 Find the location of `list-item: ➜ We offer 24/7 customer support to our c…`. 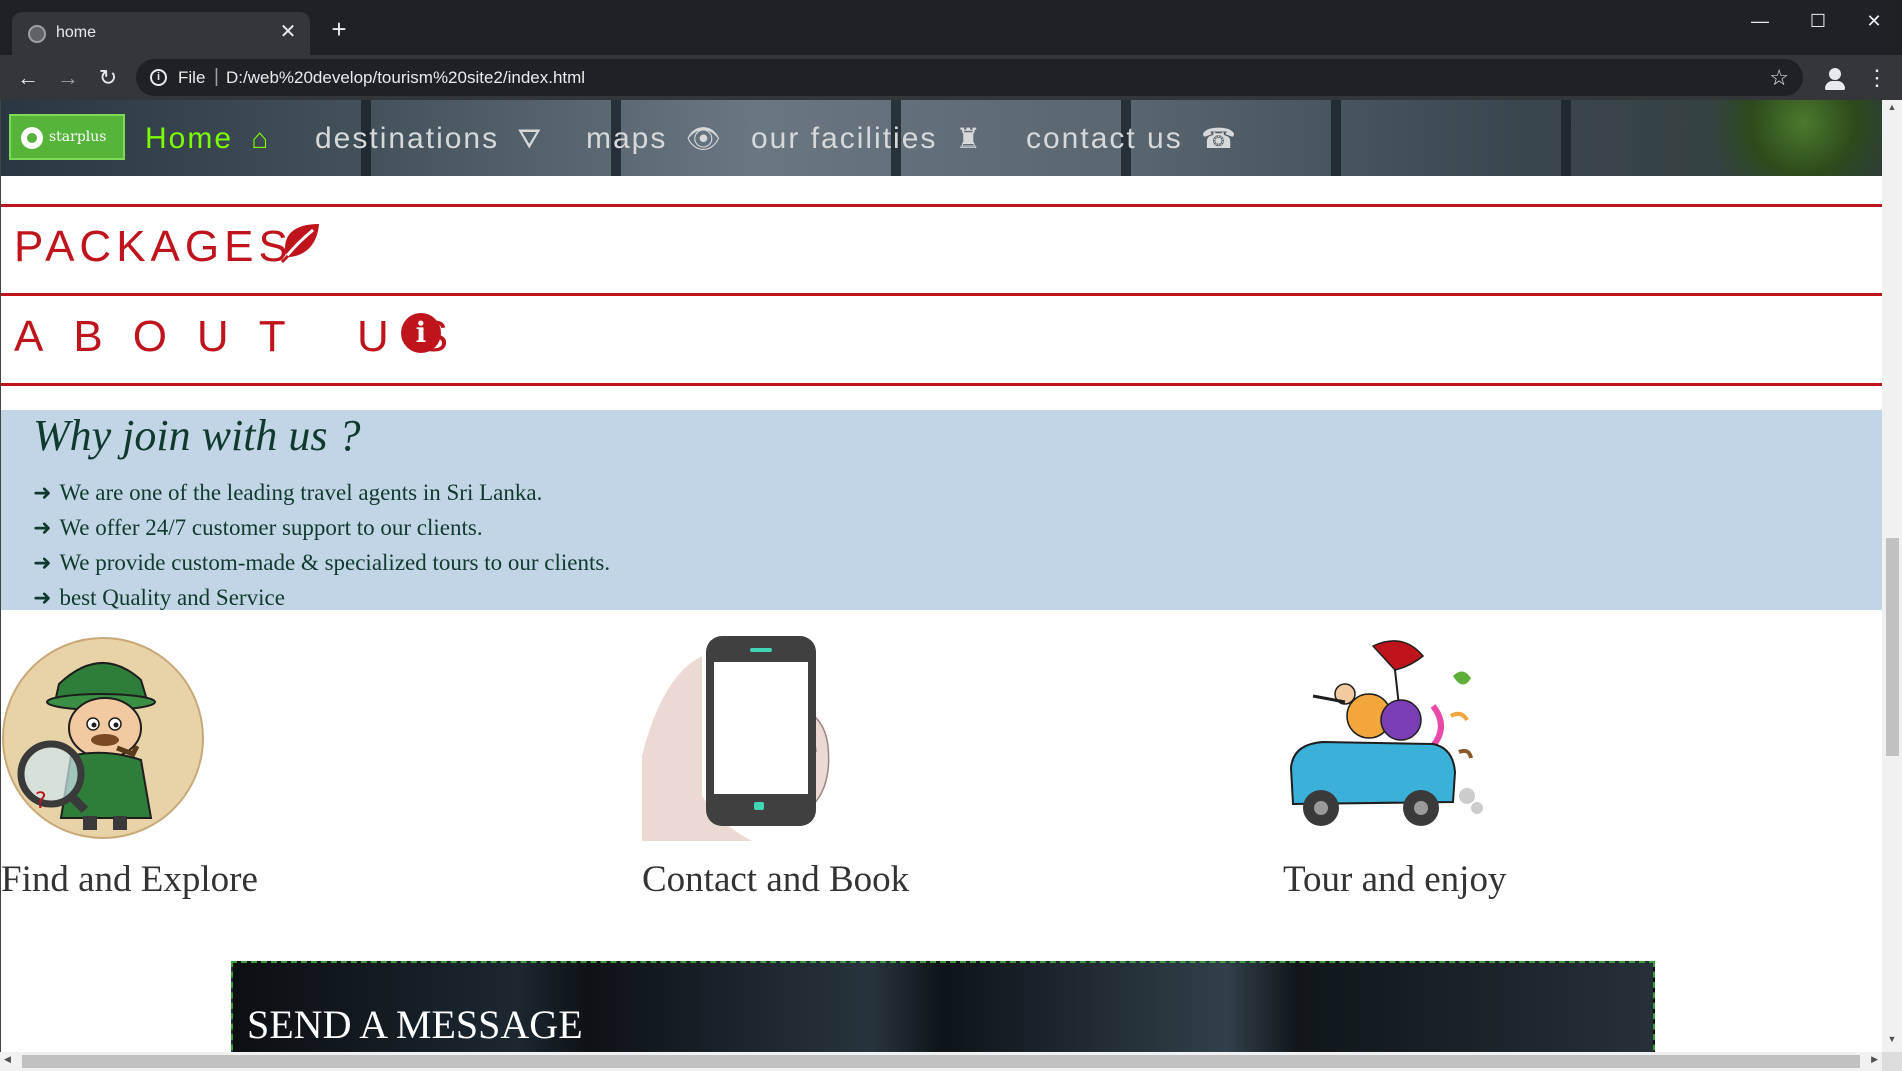

list-item: ➜ We offer 24/7 customer support to our c… is located at coordinates (321, 527).